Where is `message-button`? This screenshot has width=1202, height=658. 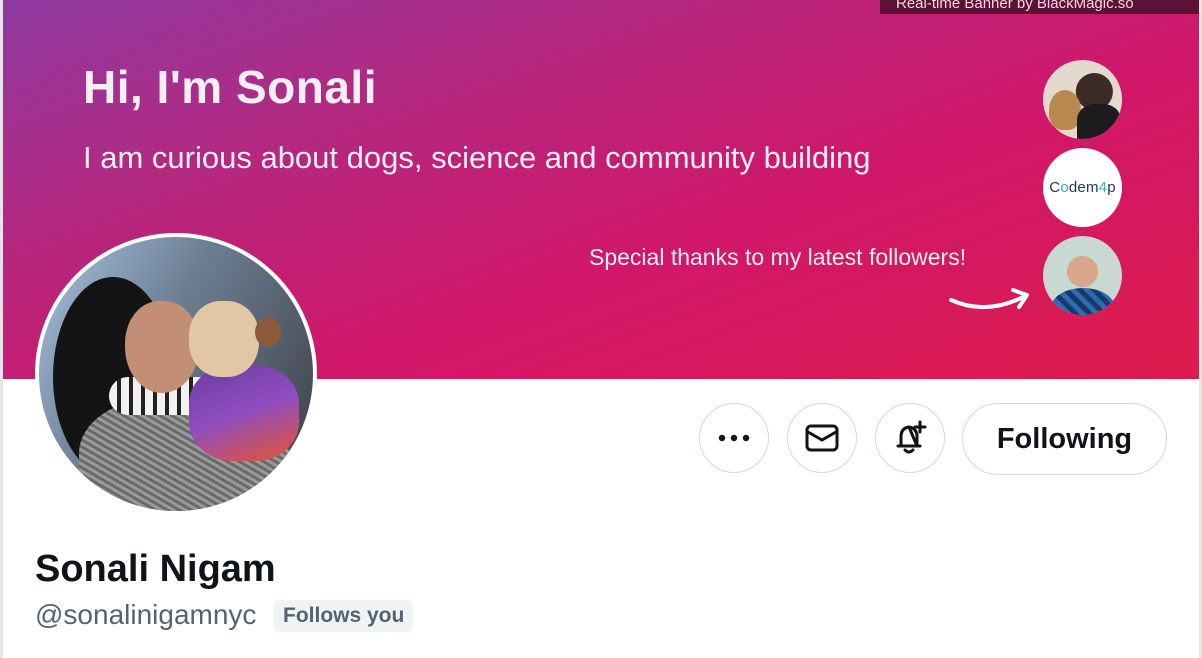 message-button is located at coordinates (822, 438).